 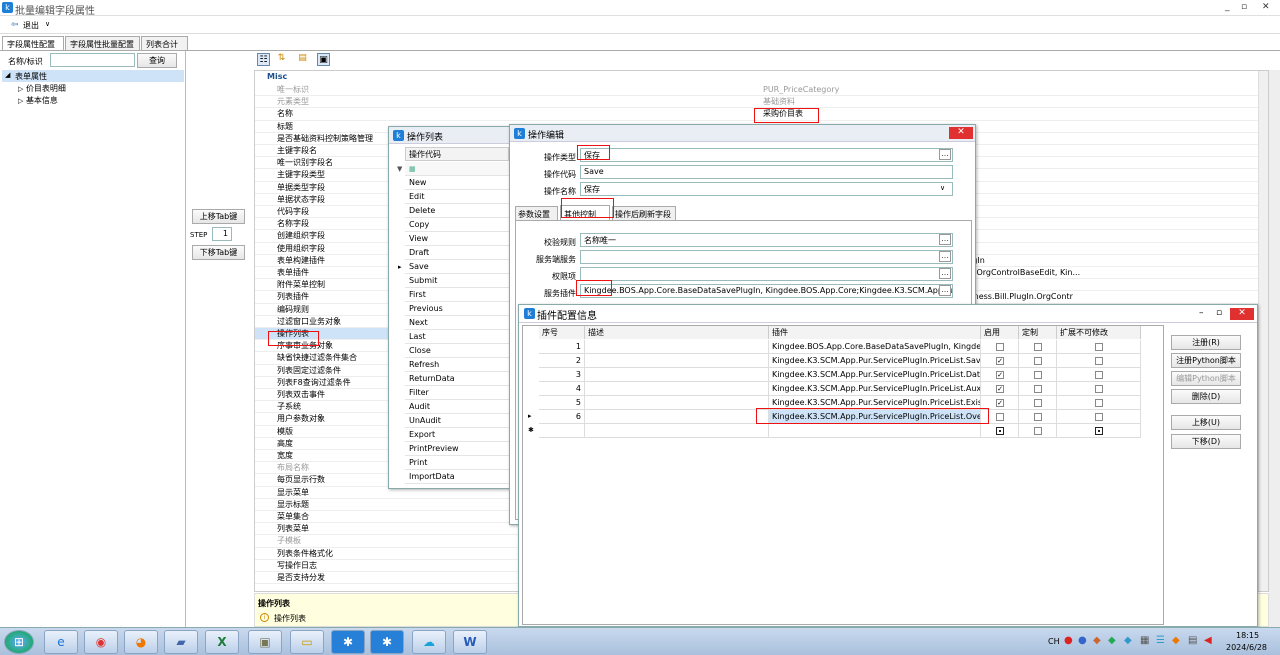 What do you see at coordinates (761, 114) in the screenshot?
I see `property-row: 名称 采购价目表` at bounding box center [761, 114].